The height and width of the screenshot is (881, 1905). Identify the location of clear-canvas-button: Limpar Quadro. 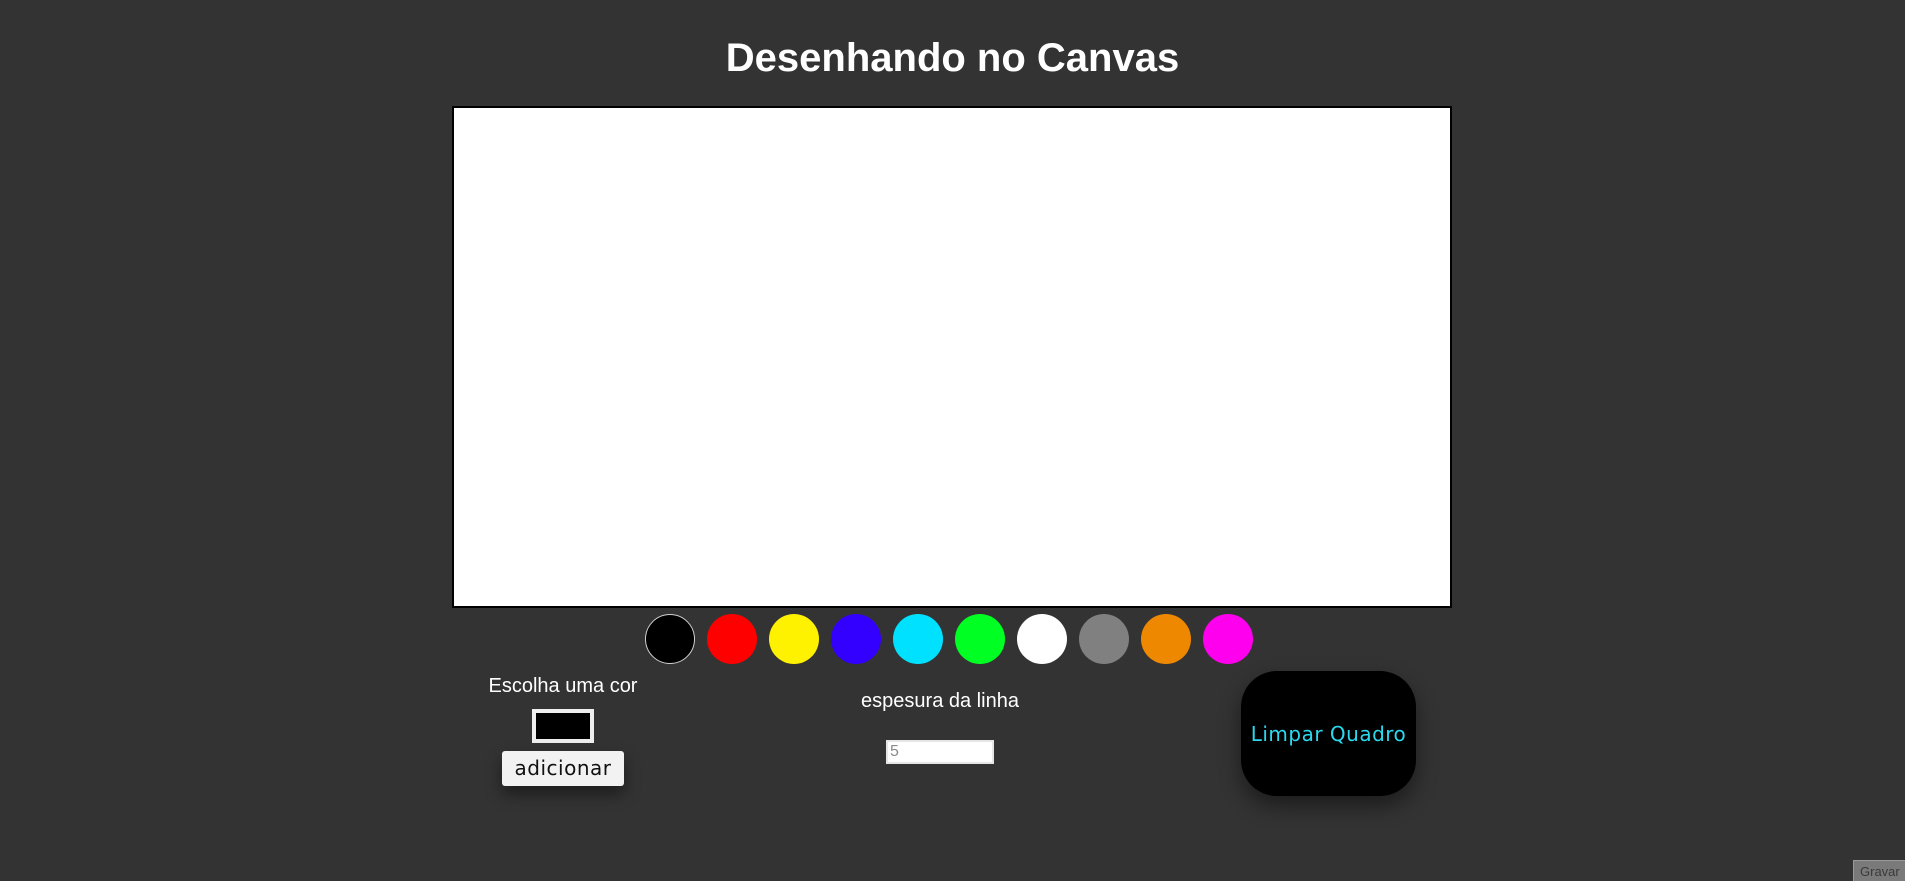
(1328, 733).